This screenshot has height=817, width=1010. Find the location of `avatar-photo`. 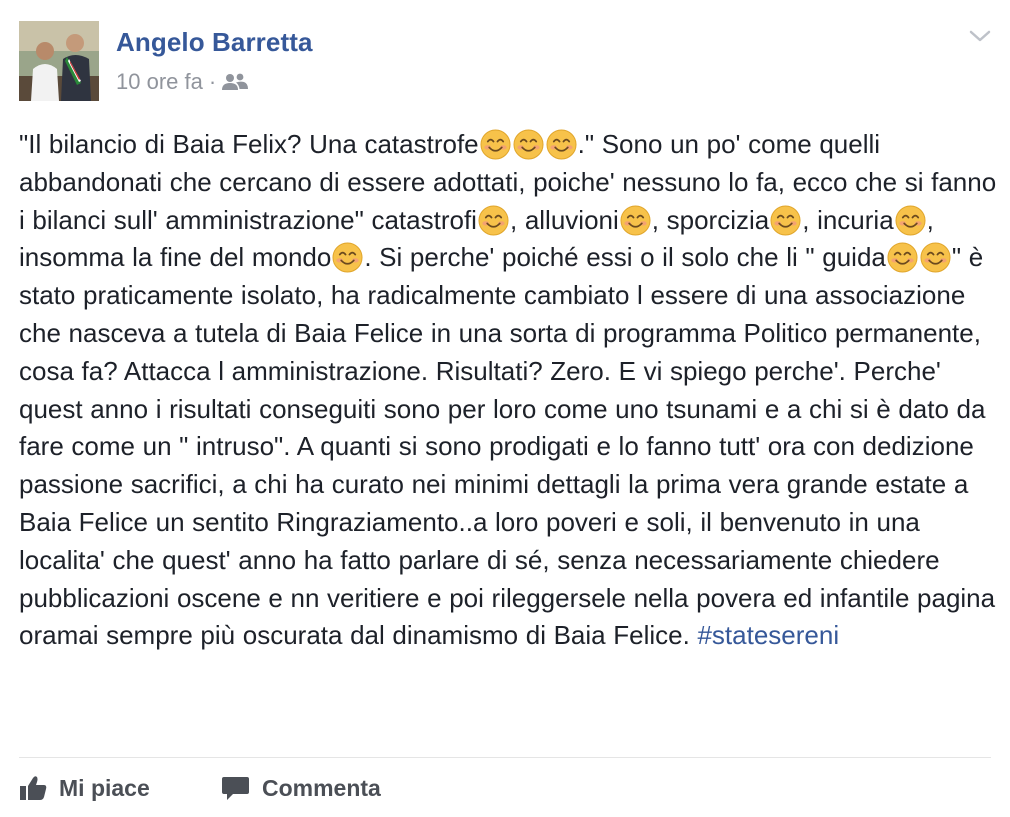

avatar-photo is located at coordinates (59, 61).